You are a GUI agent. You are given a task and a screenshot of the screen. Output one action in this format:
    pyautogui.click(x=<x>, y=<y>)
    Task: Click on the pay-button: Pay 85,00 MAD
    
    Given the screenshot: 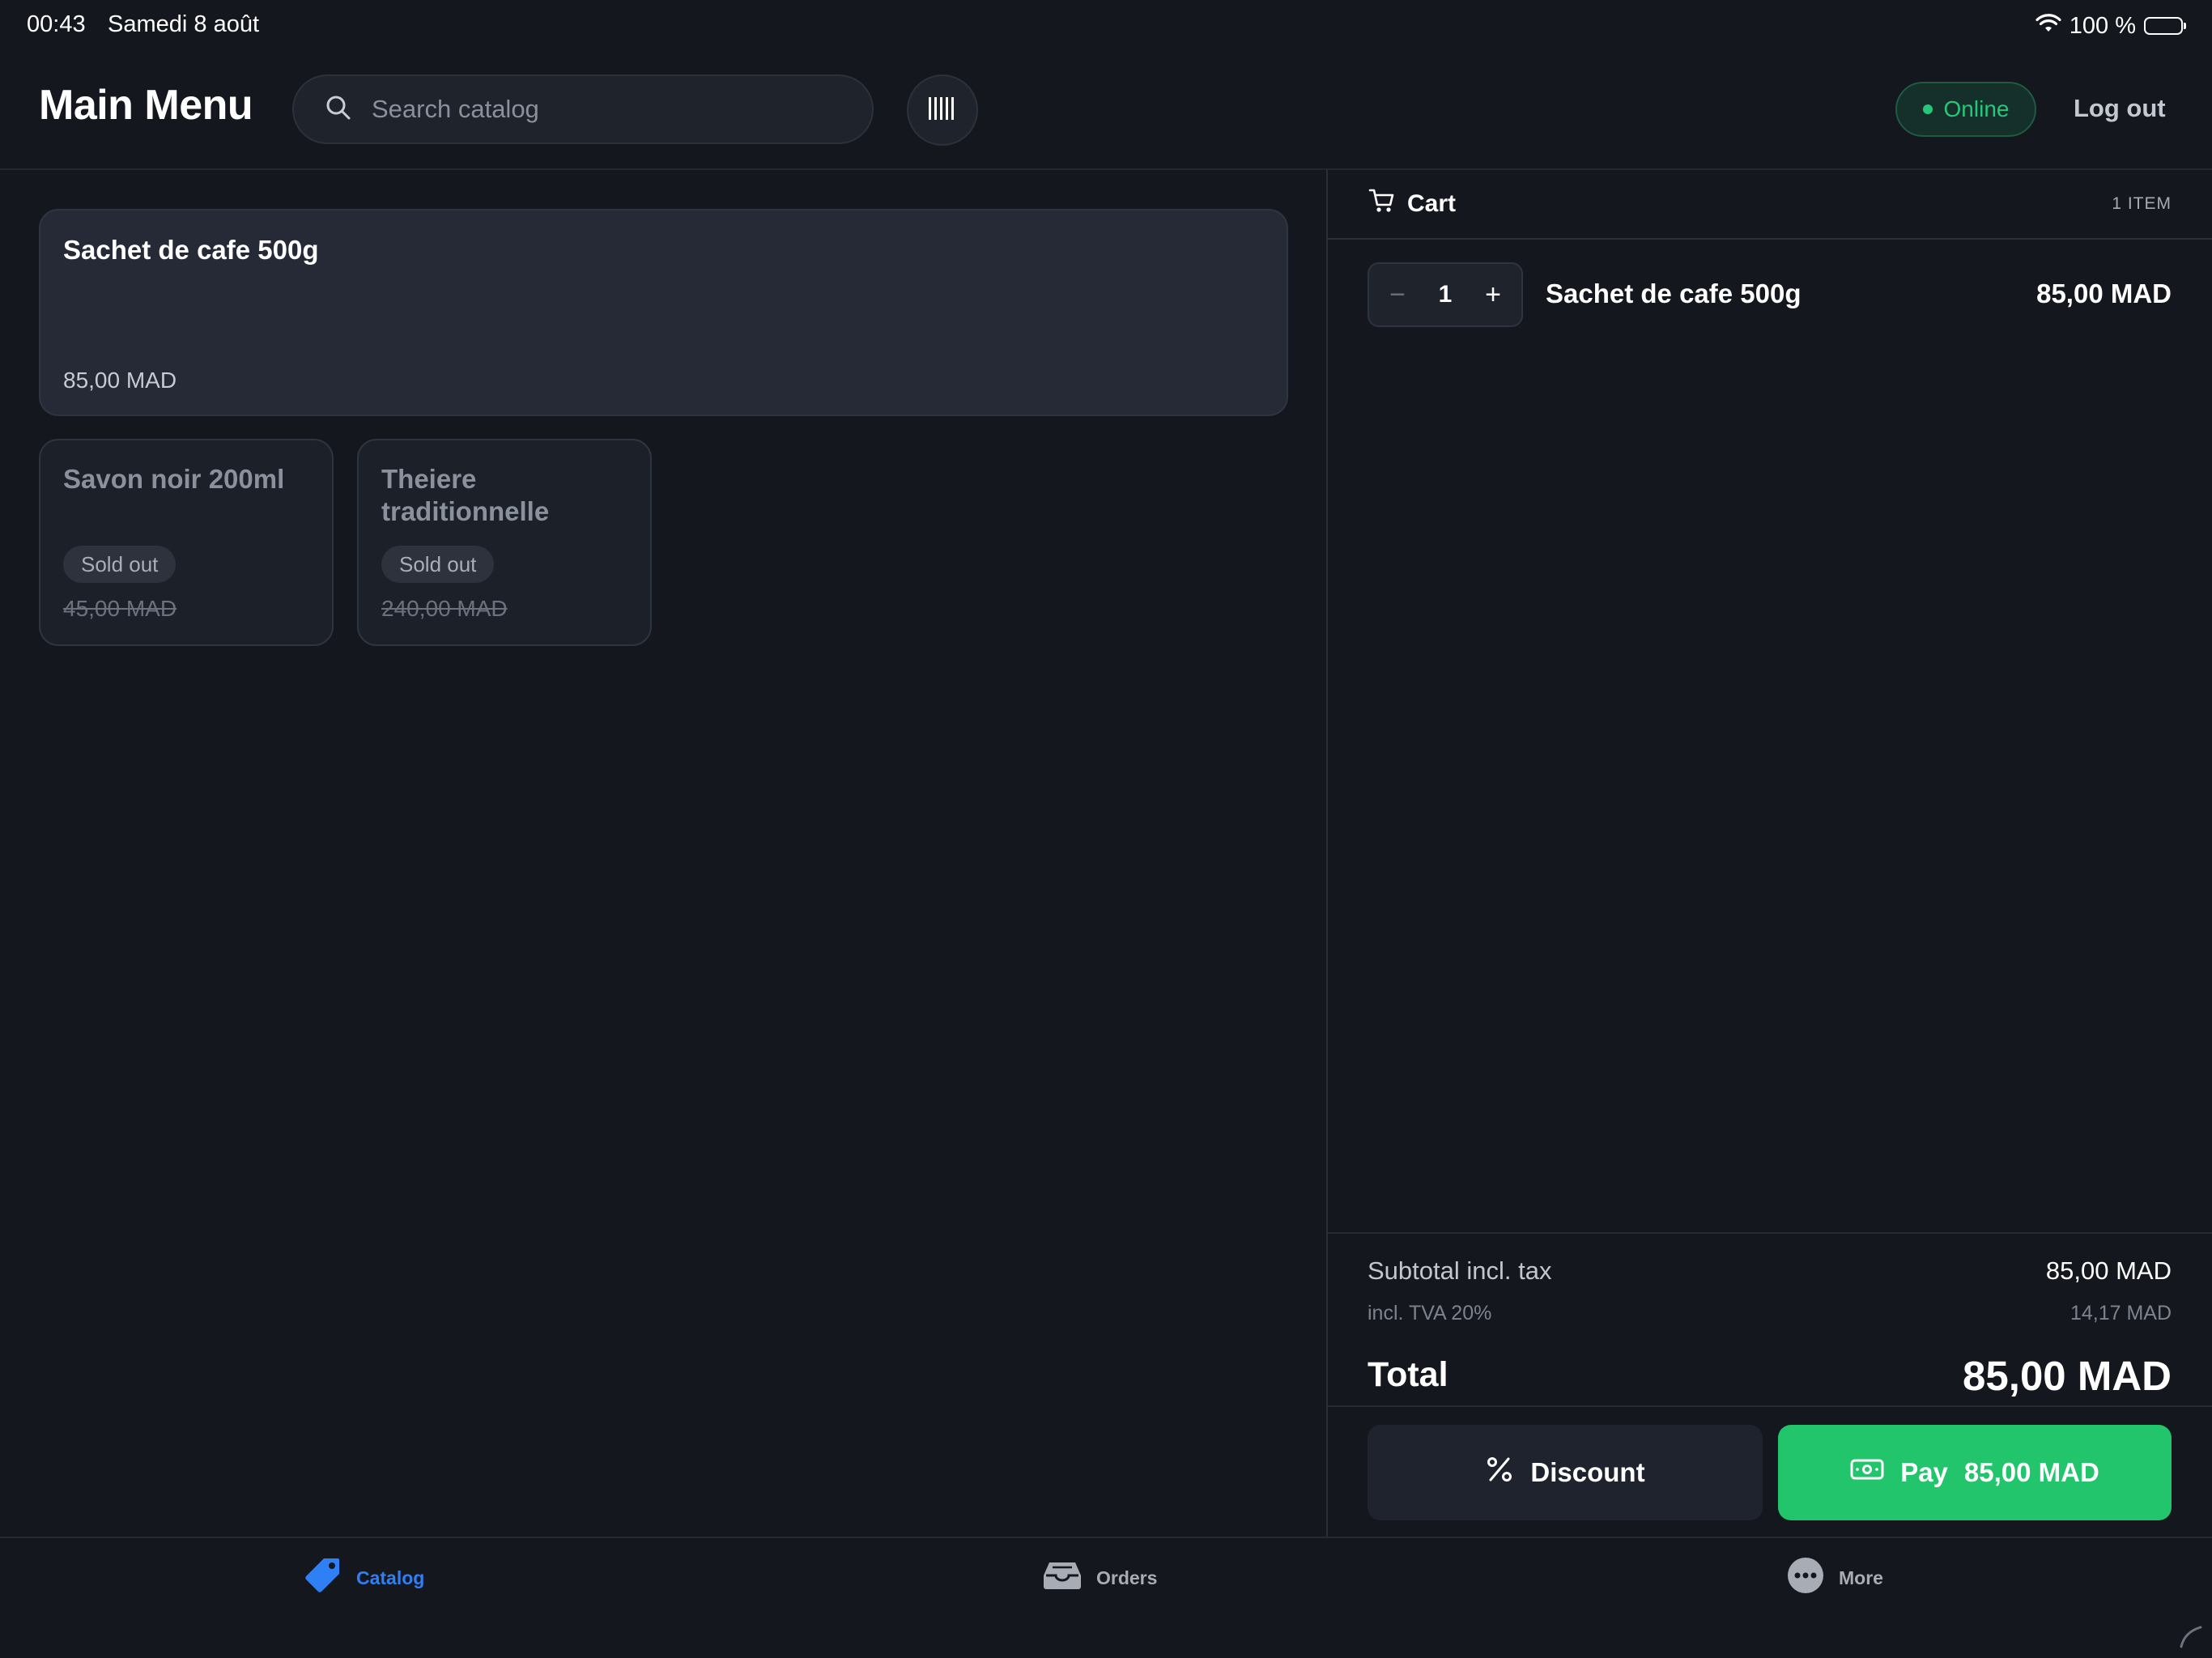 What is the action you would take?
    pyautogui.click(x=1975, y=1472)
    